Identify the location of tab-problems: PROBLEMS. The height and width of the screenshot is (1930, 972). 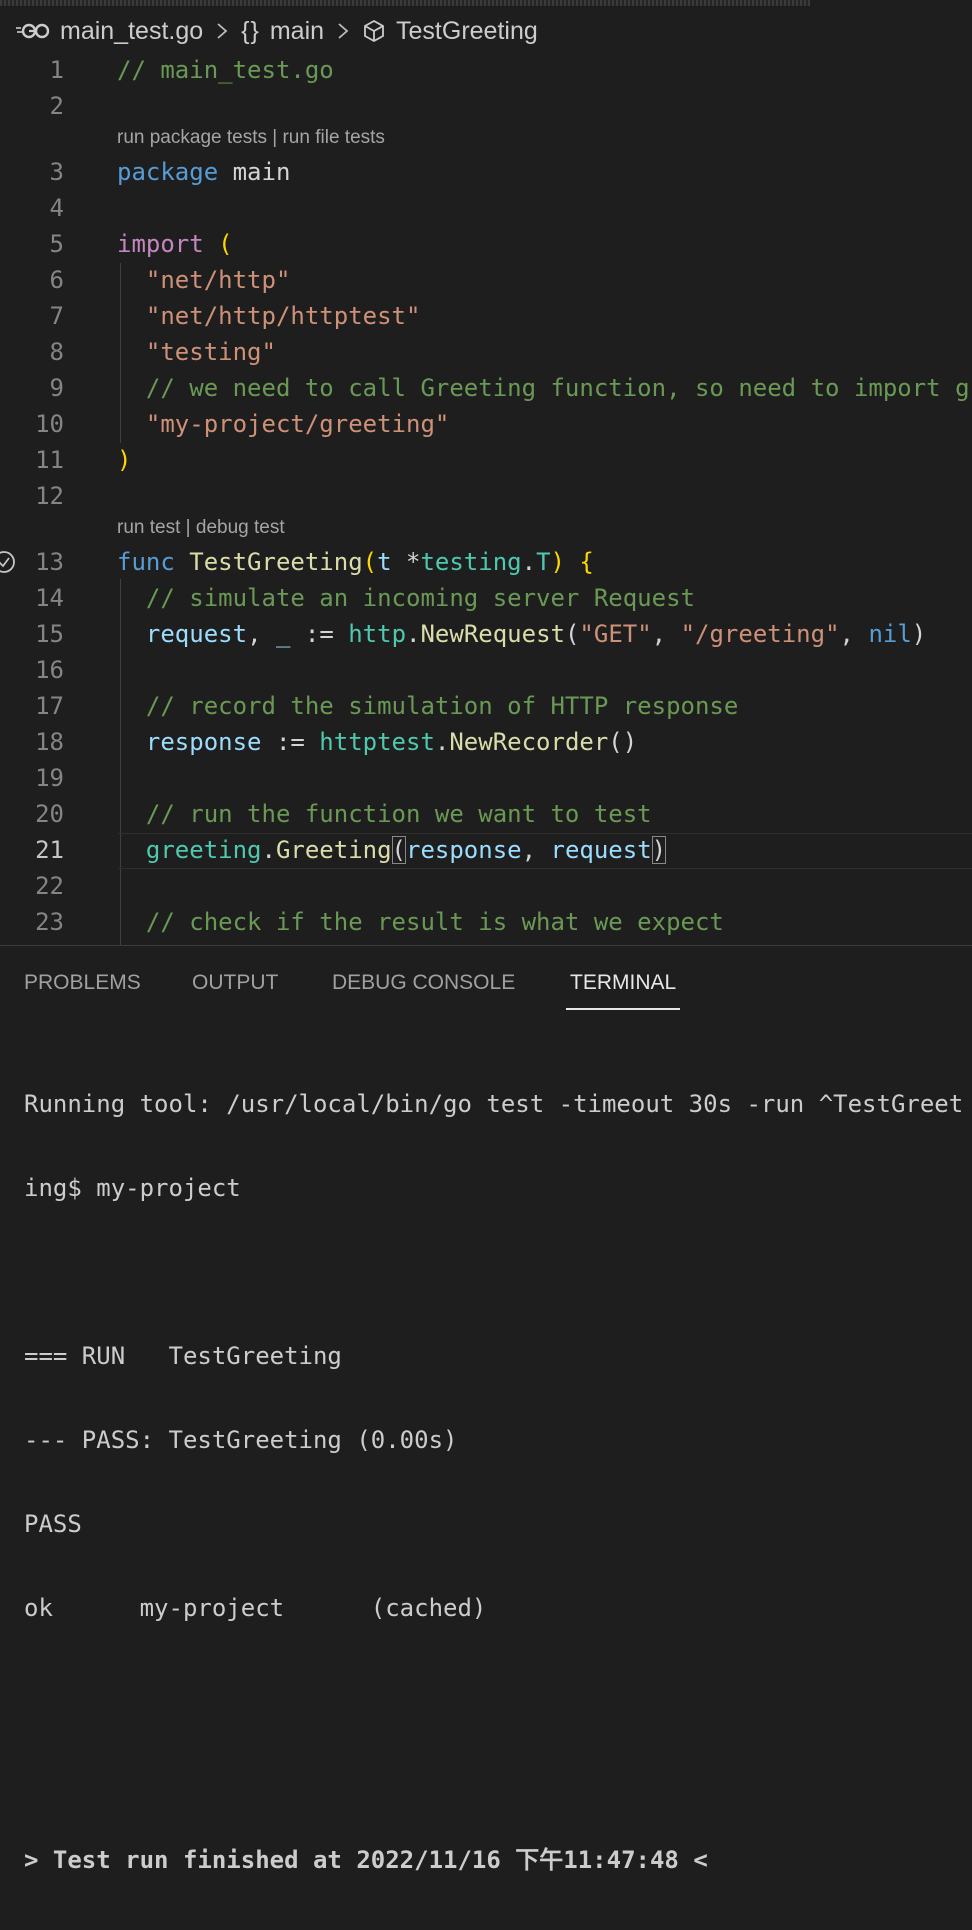
(82, 987).